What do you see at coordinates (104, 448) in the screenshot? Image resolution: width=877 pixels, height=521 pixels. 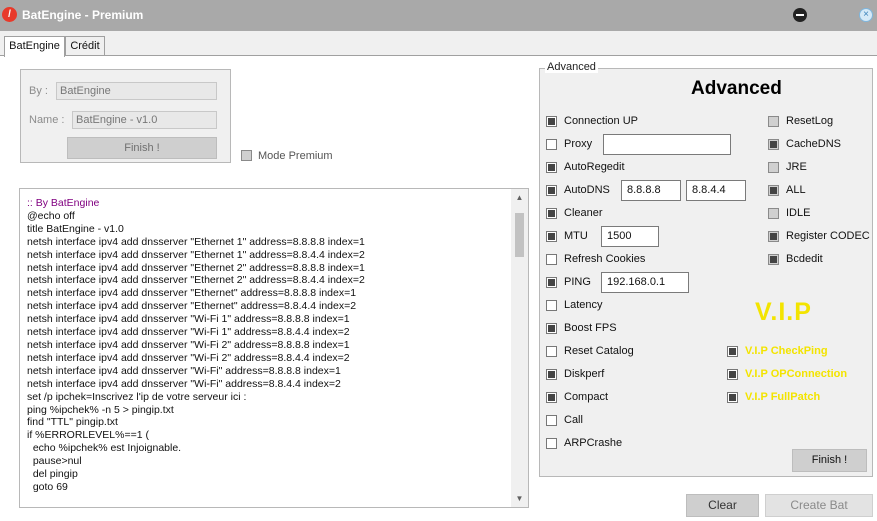 I see `script-line: echo %ipchek% est Injoignable.` at bounding box center [104, 448].